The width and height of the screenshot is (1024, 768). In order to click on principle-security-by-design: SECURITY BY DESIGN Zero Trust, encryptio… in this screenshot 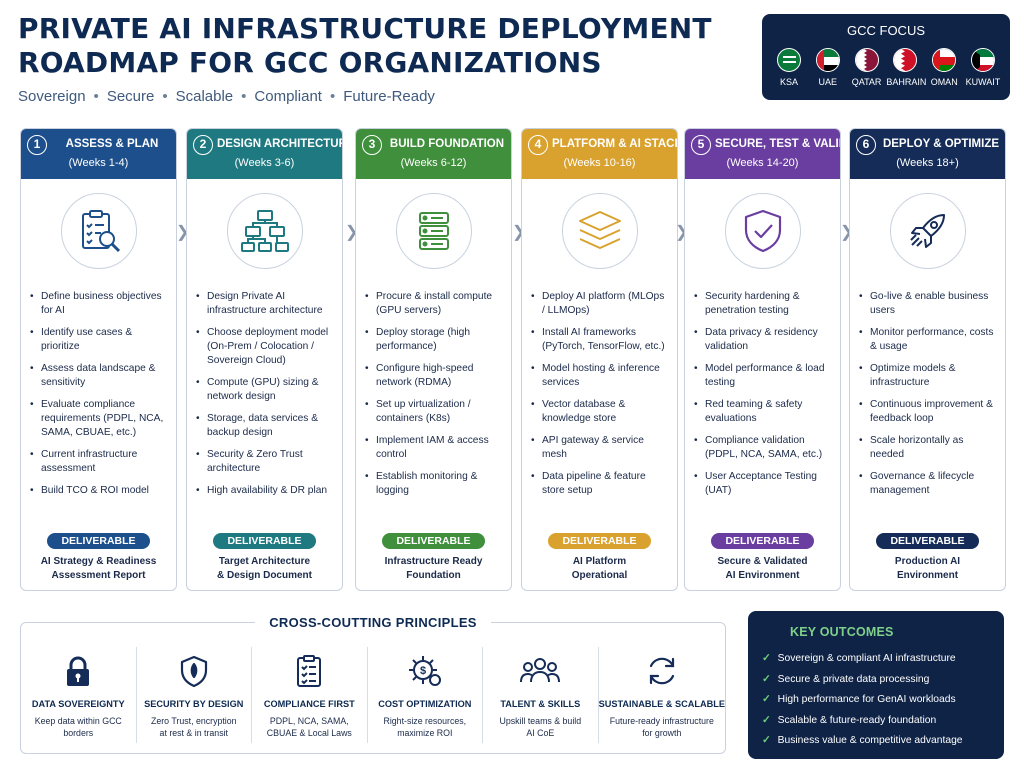, I will do `click(193, 695)`.